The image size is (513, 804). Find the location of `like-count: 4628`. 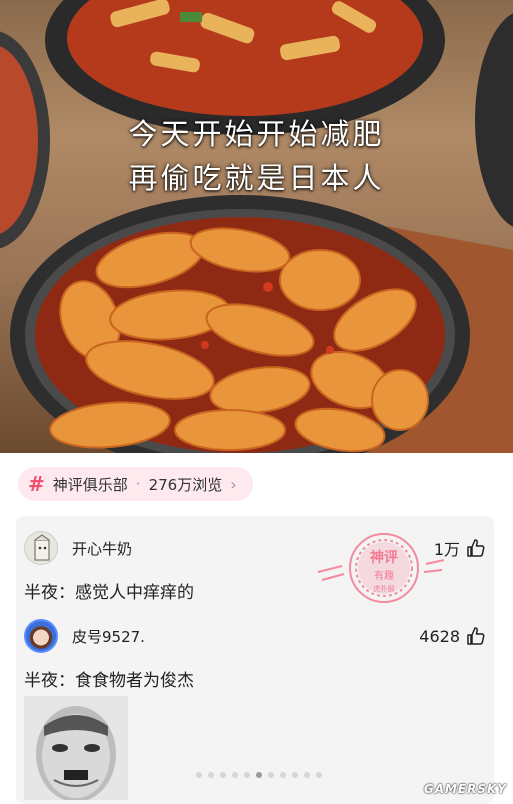

like-count: 4628 is located at coordinates (439, 636).